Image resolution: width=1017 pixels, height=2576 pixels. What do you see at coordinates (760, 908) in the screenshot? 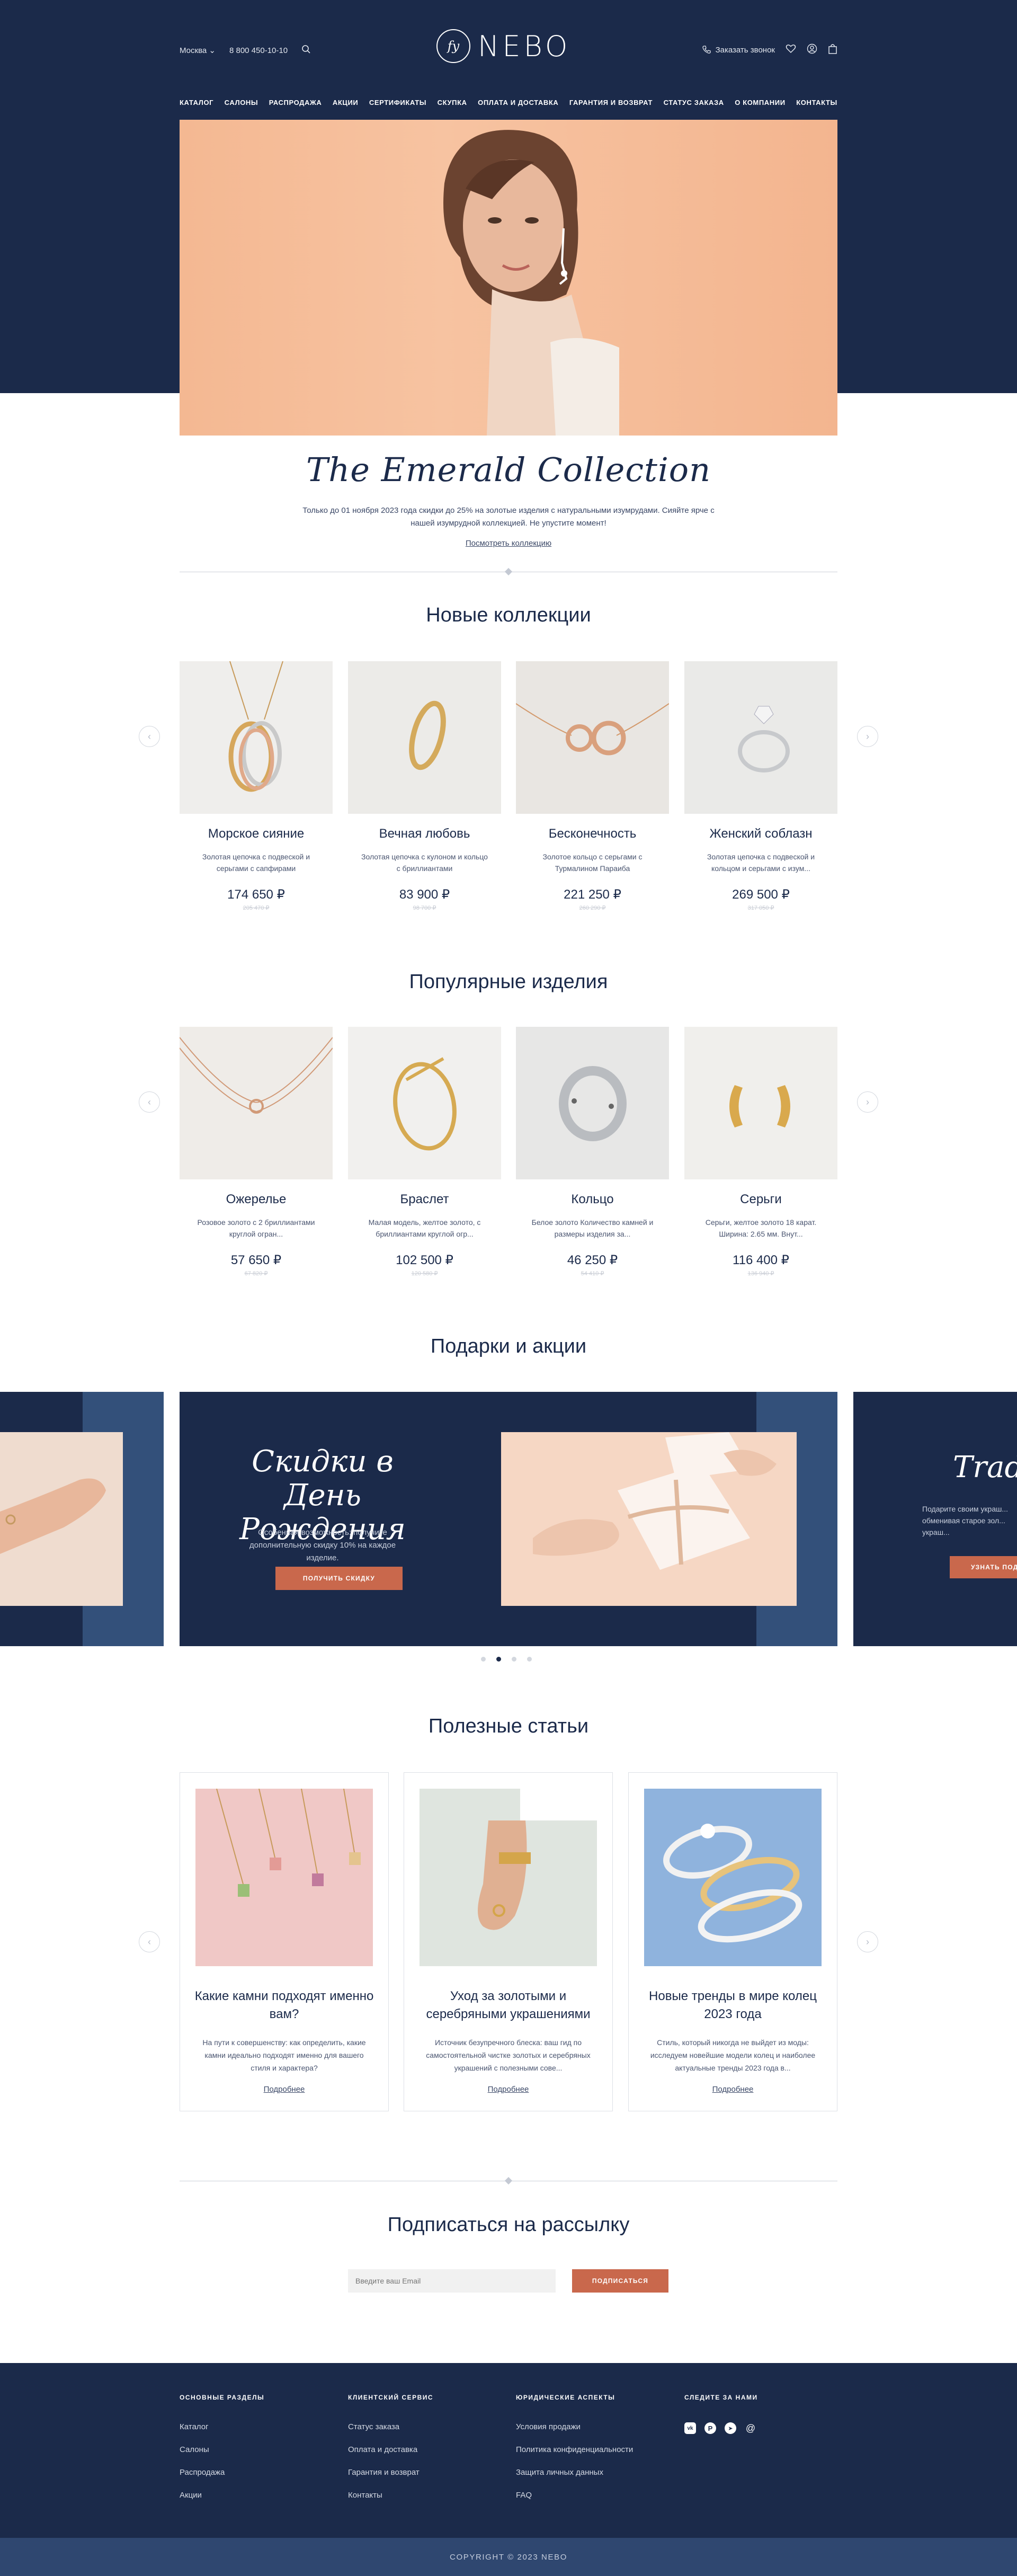
I see `product-old-price: 317 050 ₽` at bounding box center [760, 908].